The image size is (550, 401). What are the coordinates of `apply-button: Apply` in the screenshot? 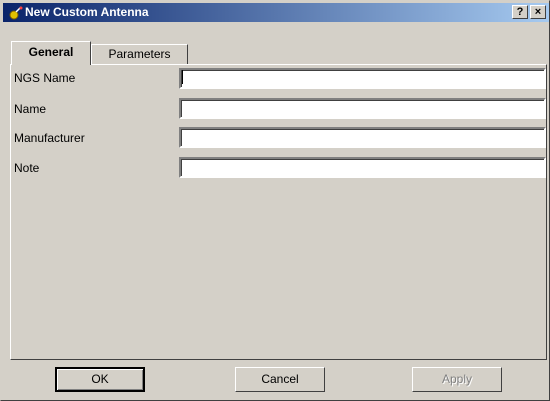 It's located at (457, 379).